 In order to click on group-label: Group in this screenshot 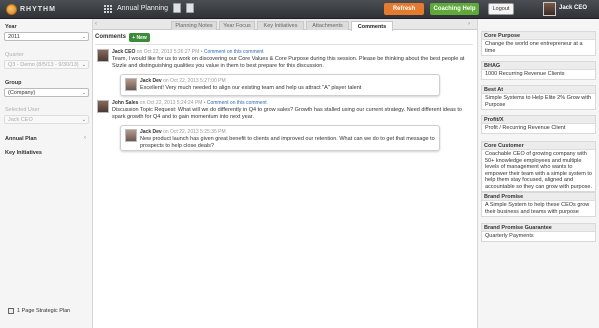, I will do `click(13, 83)`.